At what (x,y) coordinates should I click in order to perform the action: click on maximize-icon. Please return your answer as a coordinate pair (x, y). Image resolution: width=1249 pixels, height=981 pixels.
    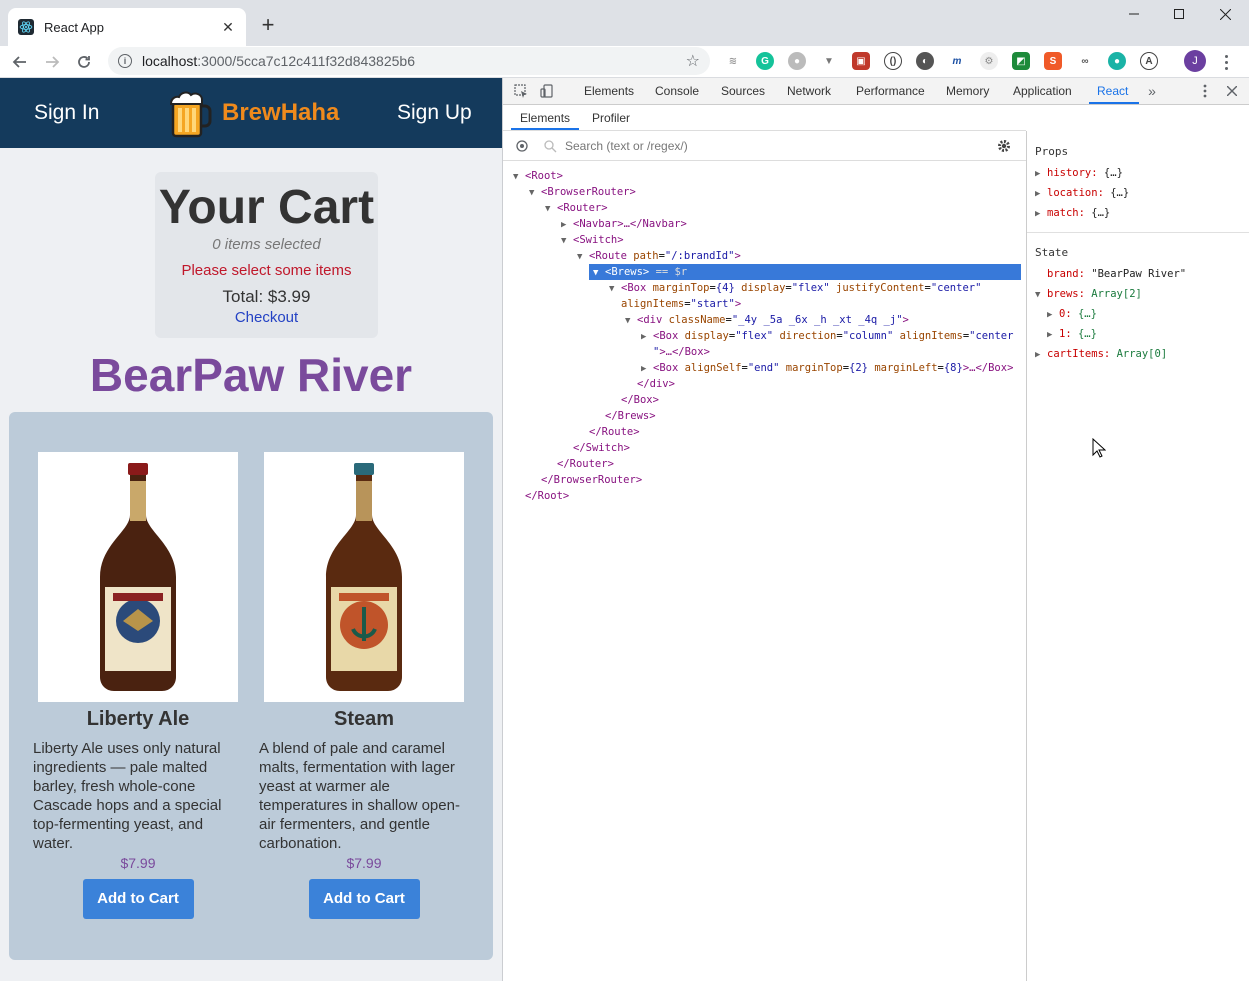
    Looking at the image, I should click on (1179, 14).